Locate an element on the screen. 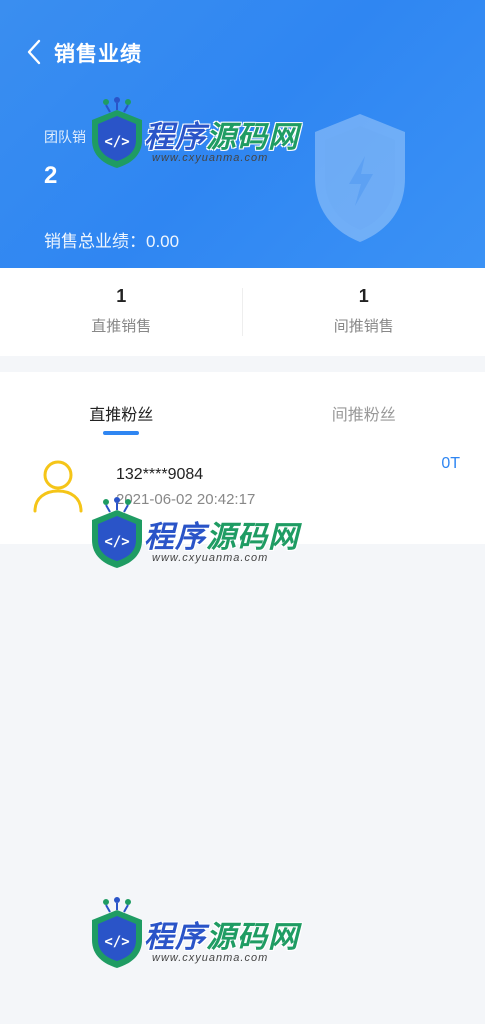 The image size is (485, 1024). watermark: </> 程序源码网 www.cxyuanma.com is located at coordinates (192, 941).